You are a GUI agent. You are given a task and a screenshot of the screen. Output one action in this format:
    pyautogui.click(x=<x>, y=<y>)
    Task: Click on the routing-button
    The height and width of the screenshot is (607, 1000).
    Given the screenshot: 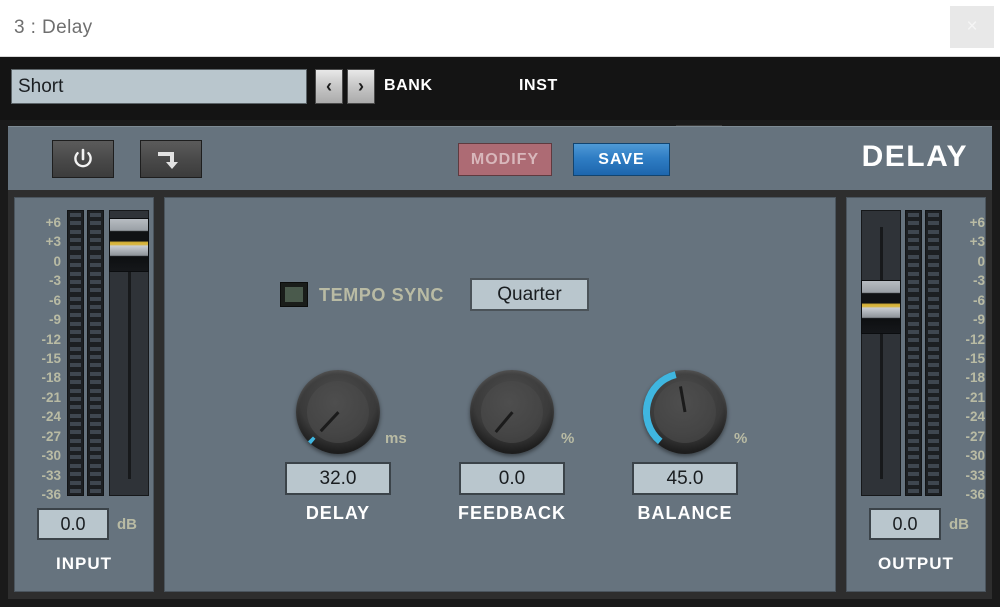 What is the action you would take?
    pyautogui.click(x=171, y=159)
    